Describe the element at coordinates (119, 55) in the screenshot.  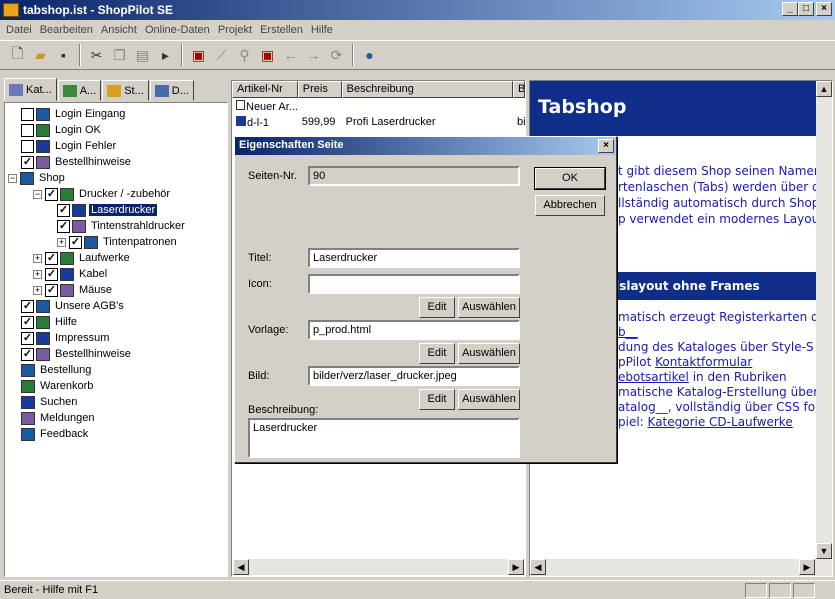
I see `copy-icon: ❐` at that location.